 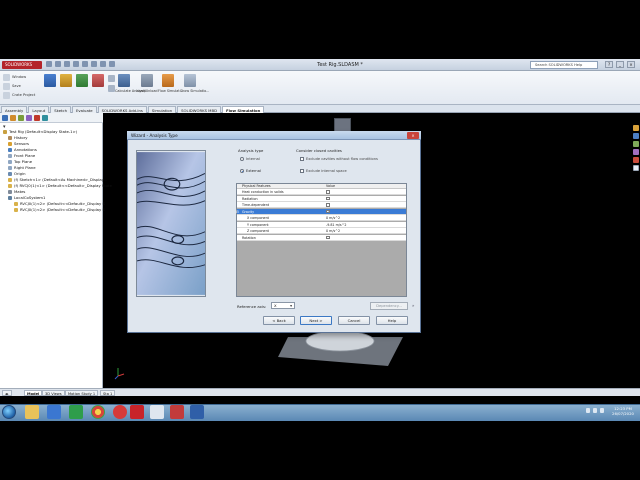 What do you see at coordinates (342, 159) in the screenshot?
I see `exclude-cavities-label: Exclude cavities without flow conditions` at bounding box center [342, 159].